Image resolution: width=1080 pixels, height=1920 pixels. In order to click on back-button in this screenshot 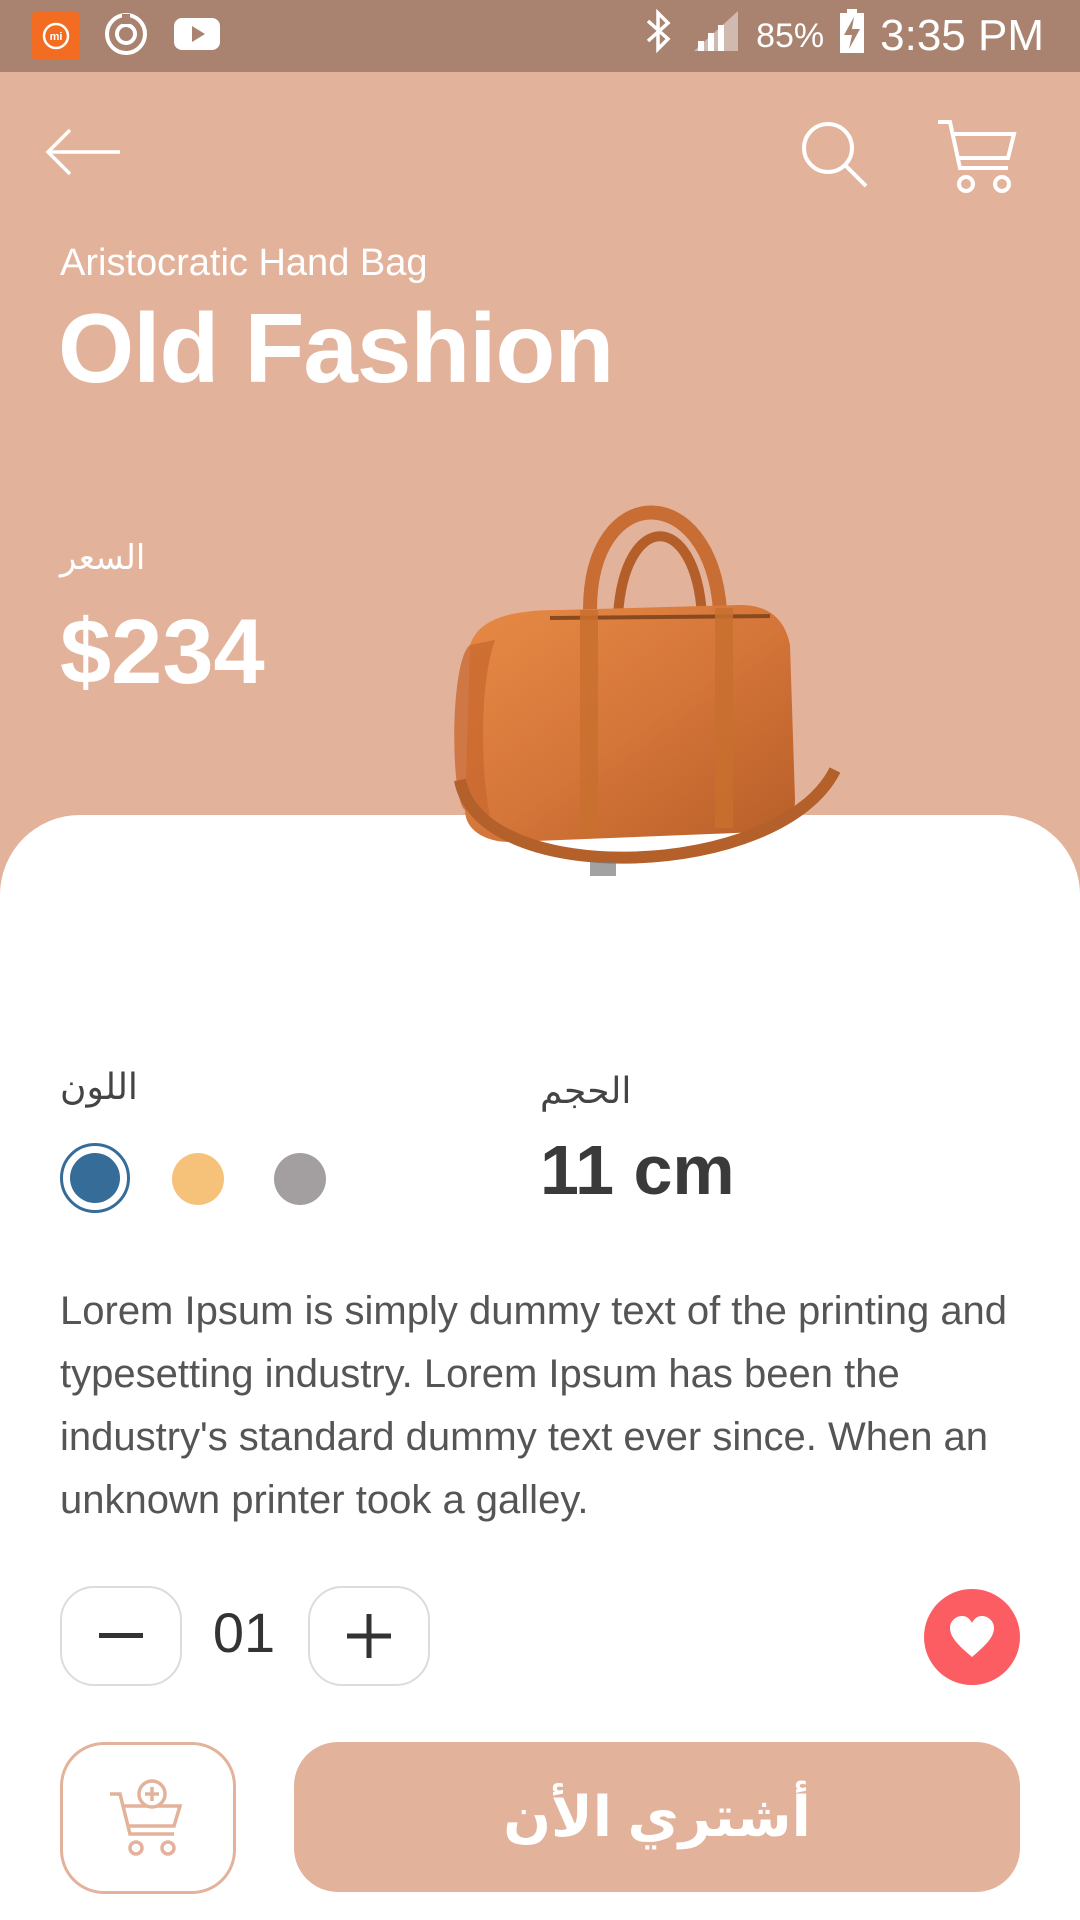, I will do `click(84, 152)`.